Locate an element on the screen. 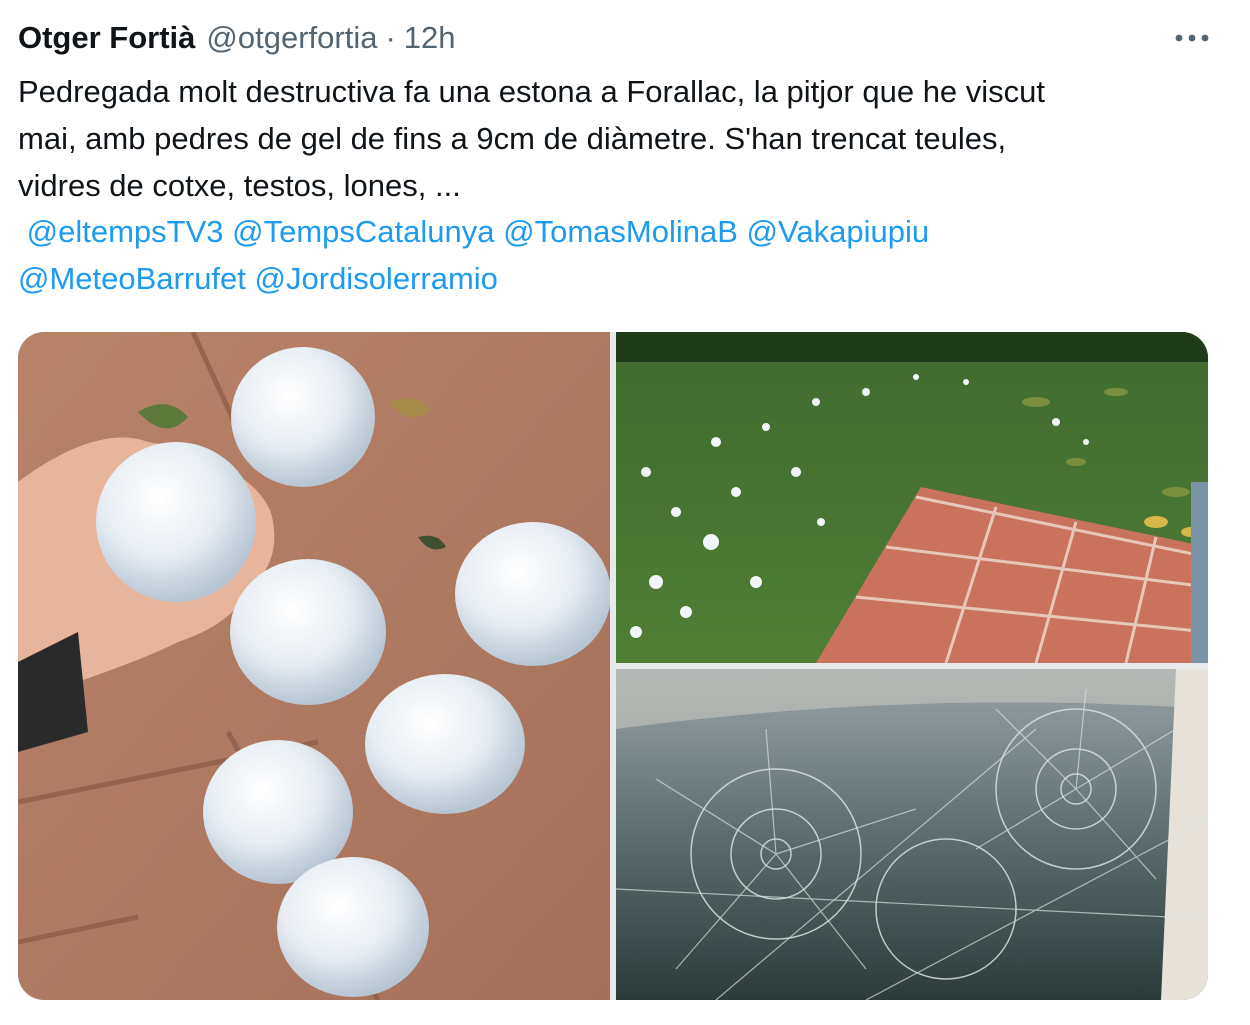 The height and width of the screenshot is (1025, 1250). more-options-button is located at coordinates (1192, 38).